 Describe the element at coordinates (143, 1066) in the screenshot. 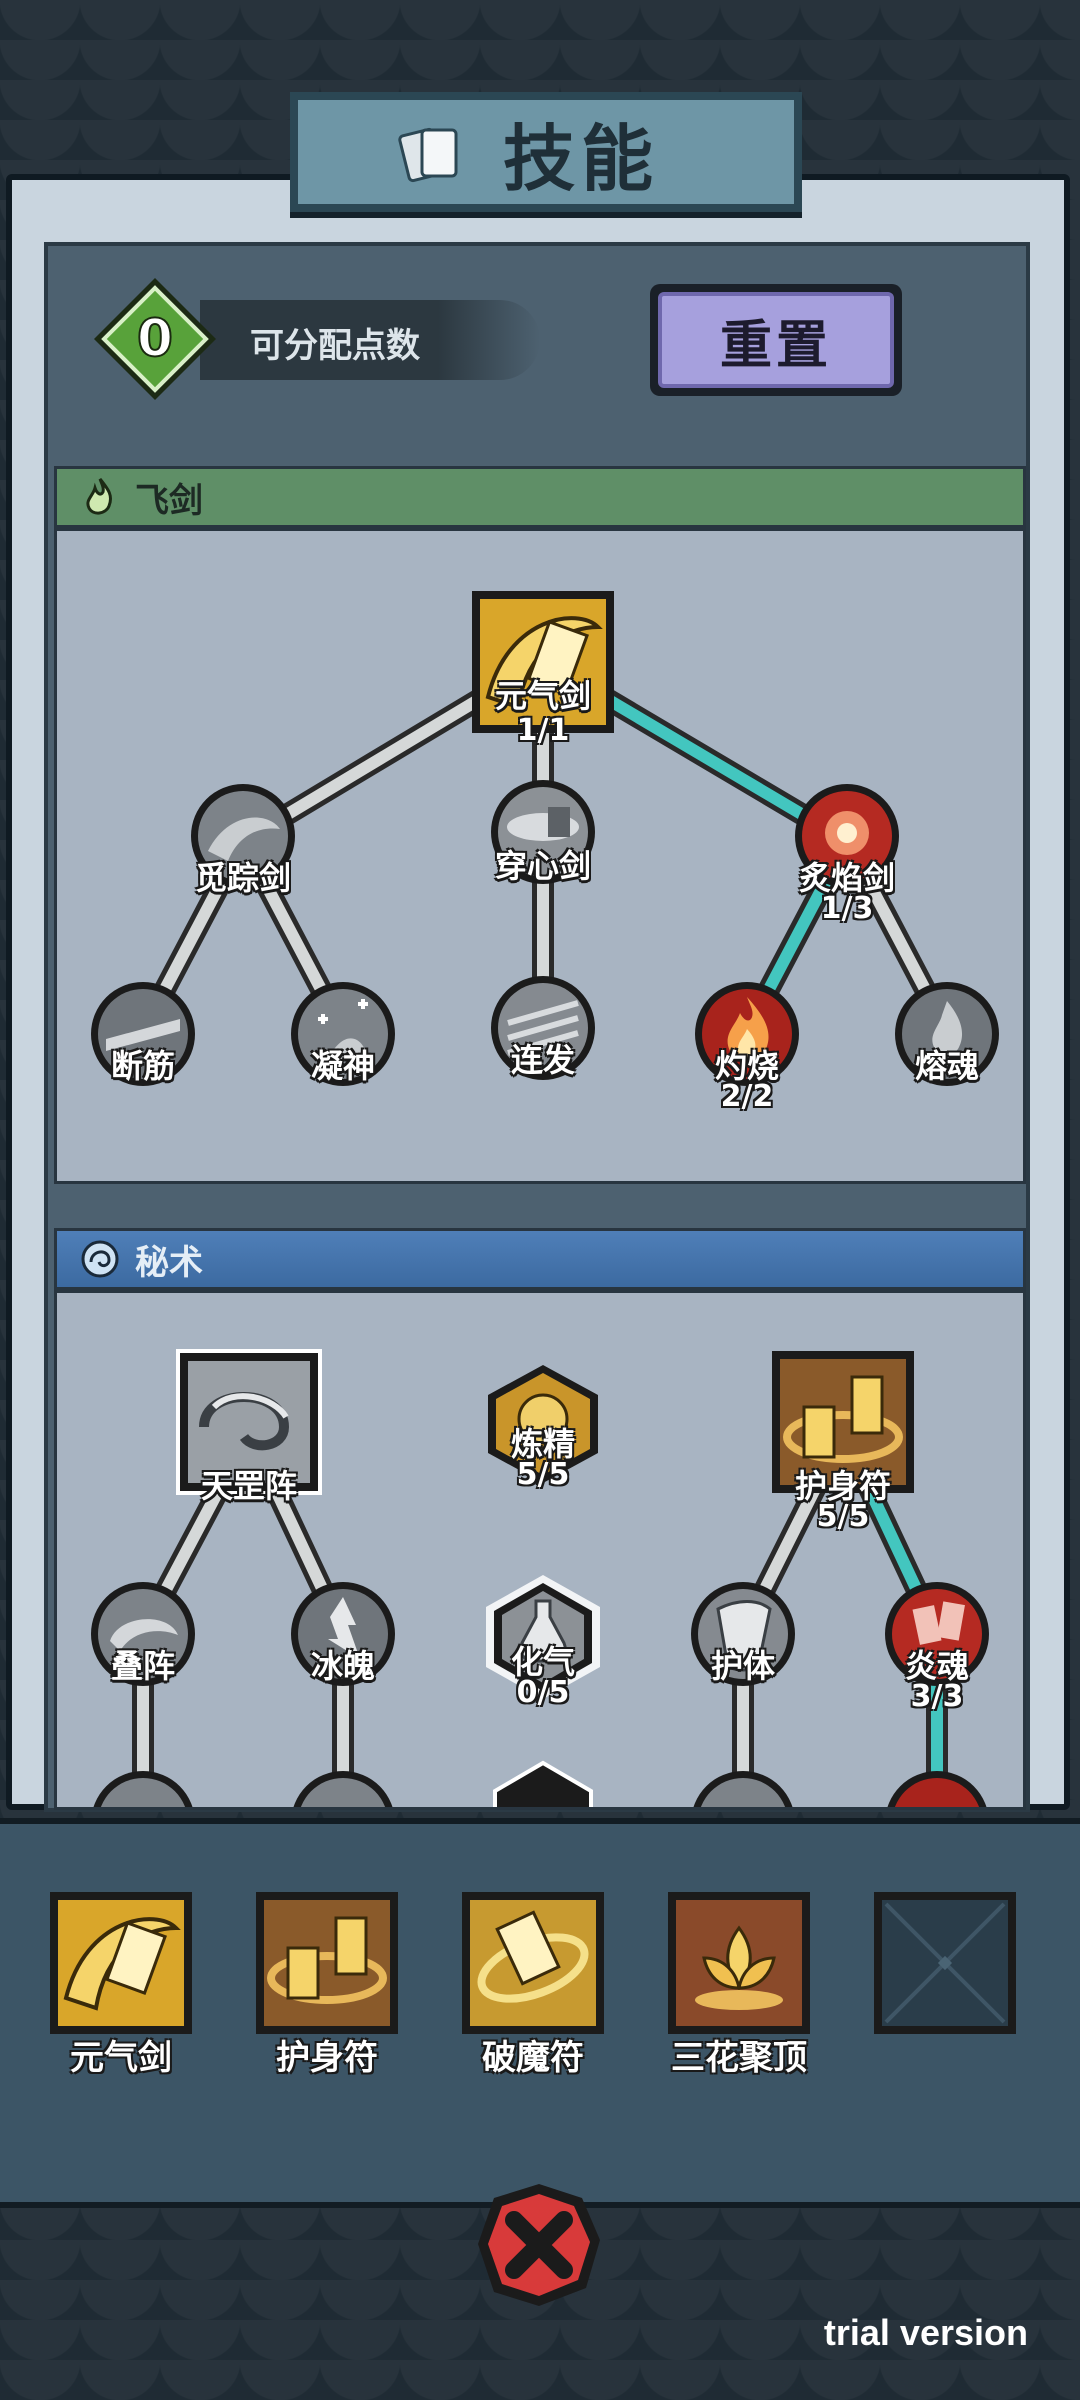

I see `skill-name: 断筋` at that location.